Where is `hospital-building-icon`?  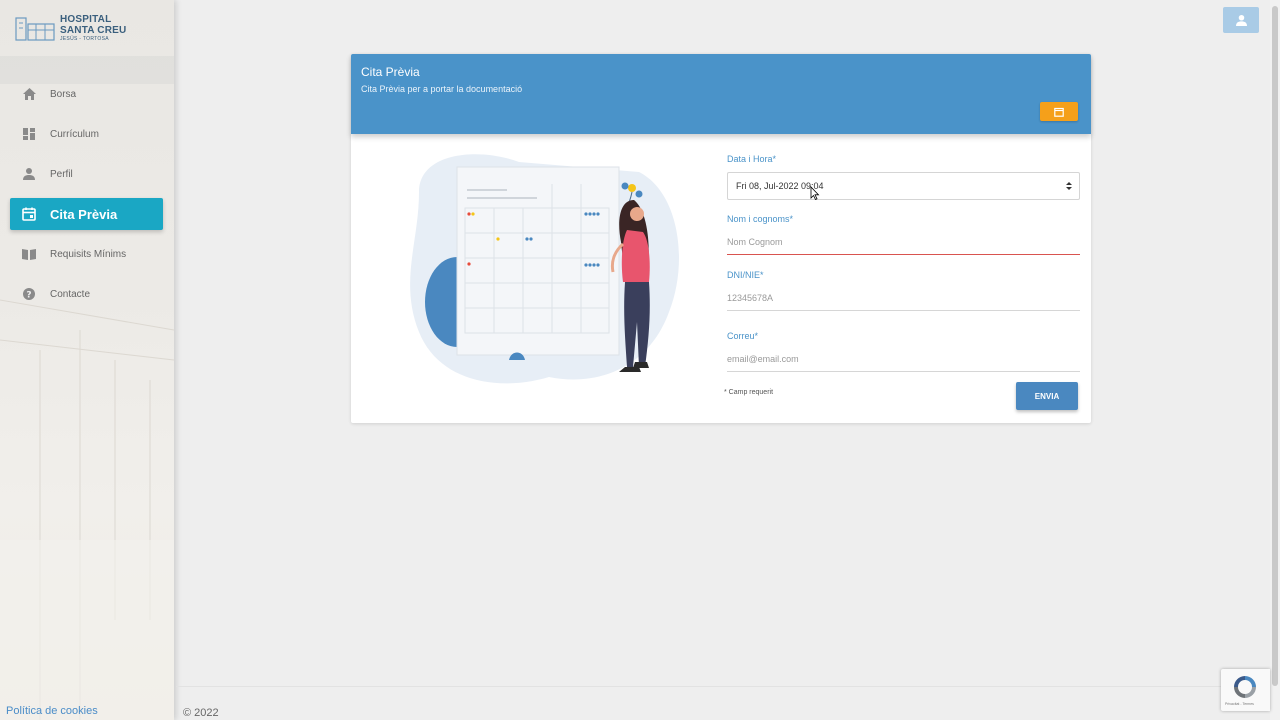 hospital-building-icon is located at coordinates (35, 29).